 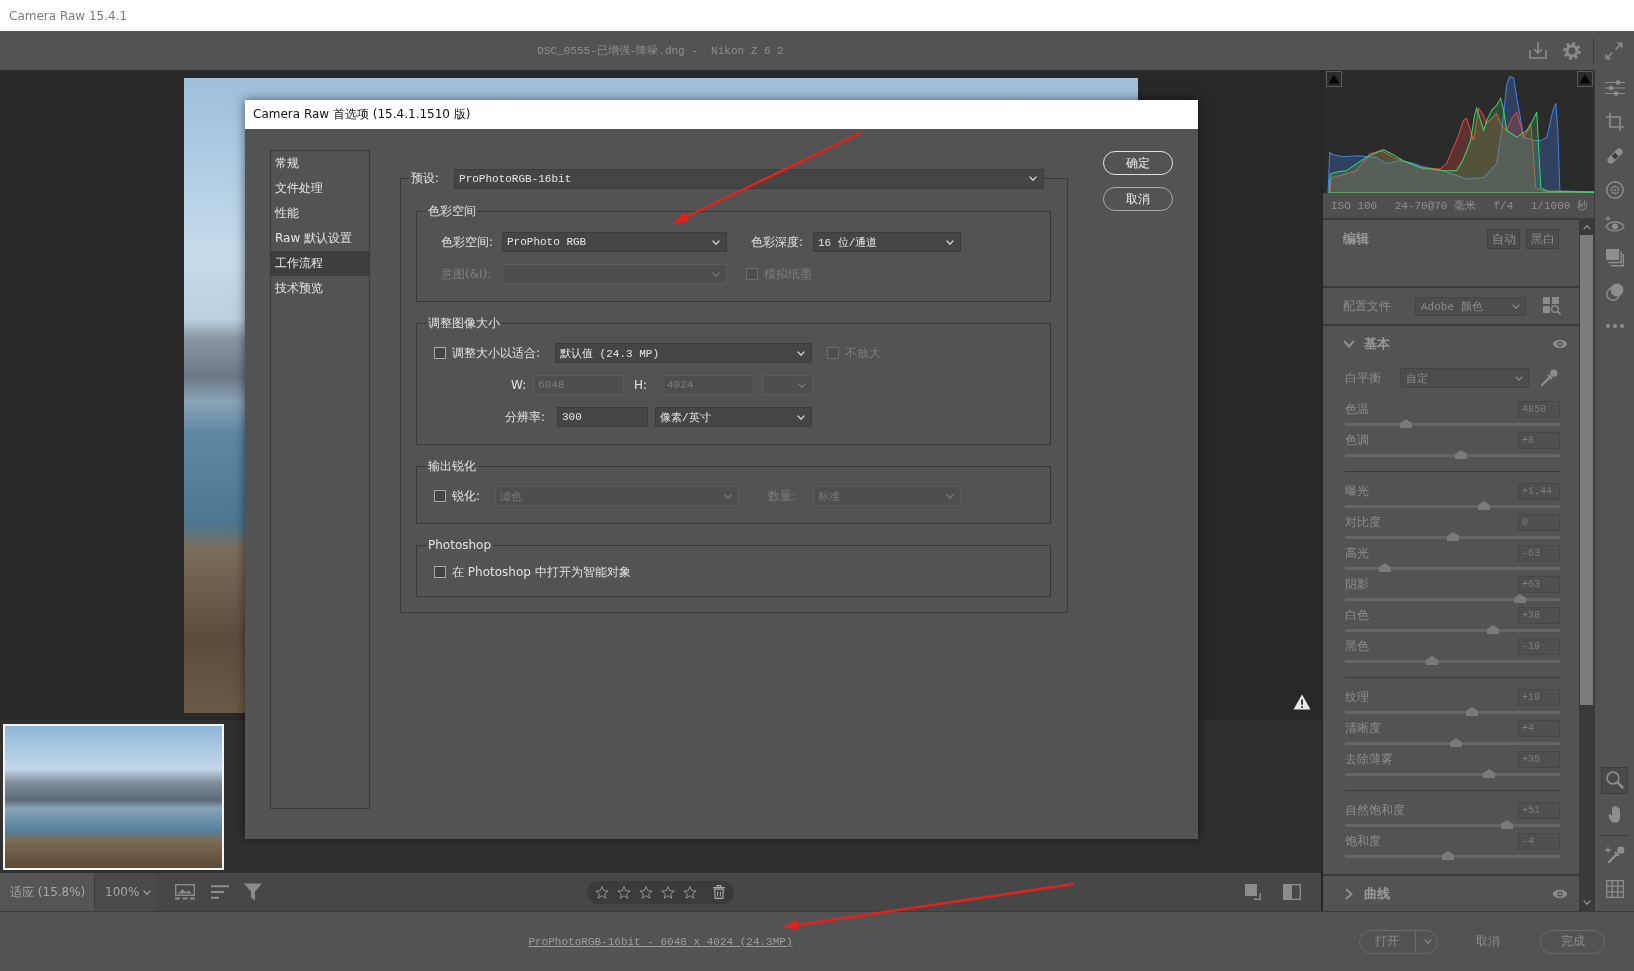 What do you see at coordinates (1614, 780) in the screenshot?
I see `search-icon` at bounding box center [1614, 780].